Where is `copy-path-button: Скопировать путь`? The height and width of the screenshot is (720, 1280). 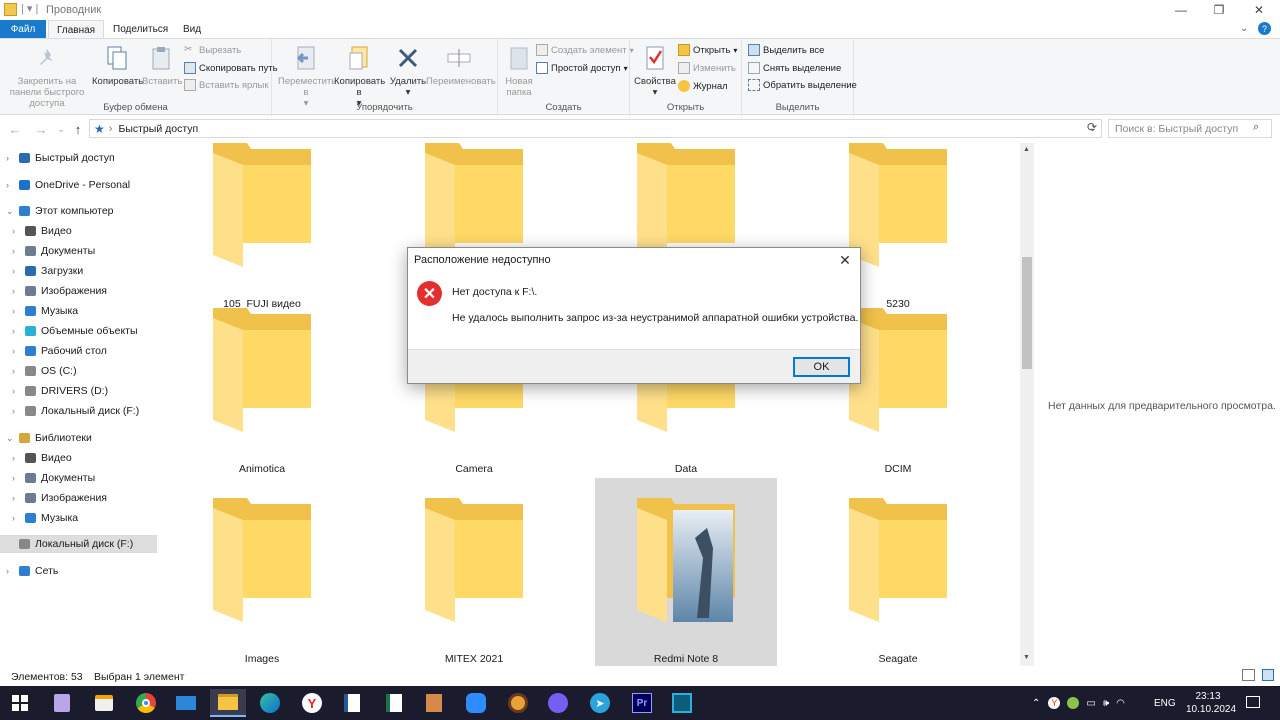 copy-path-button: Скопировать путь is located at coordinates (231, 68).